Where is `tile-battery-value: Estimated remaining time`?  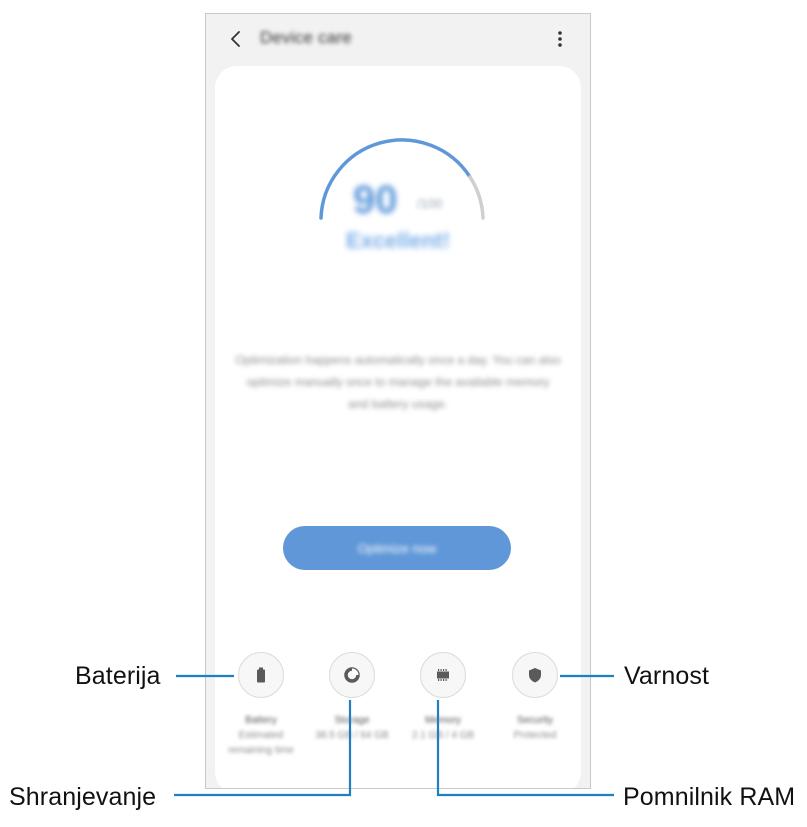 tile-battery-value: Estimated remaining time is located at coordinates (261, 743).